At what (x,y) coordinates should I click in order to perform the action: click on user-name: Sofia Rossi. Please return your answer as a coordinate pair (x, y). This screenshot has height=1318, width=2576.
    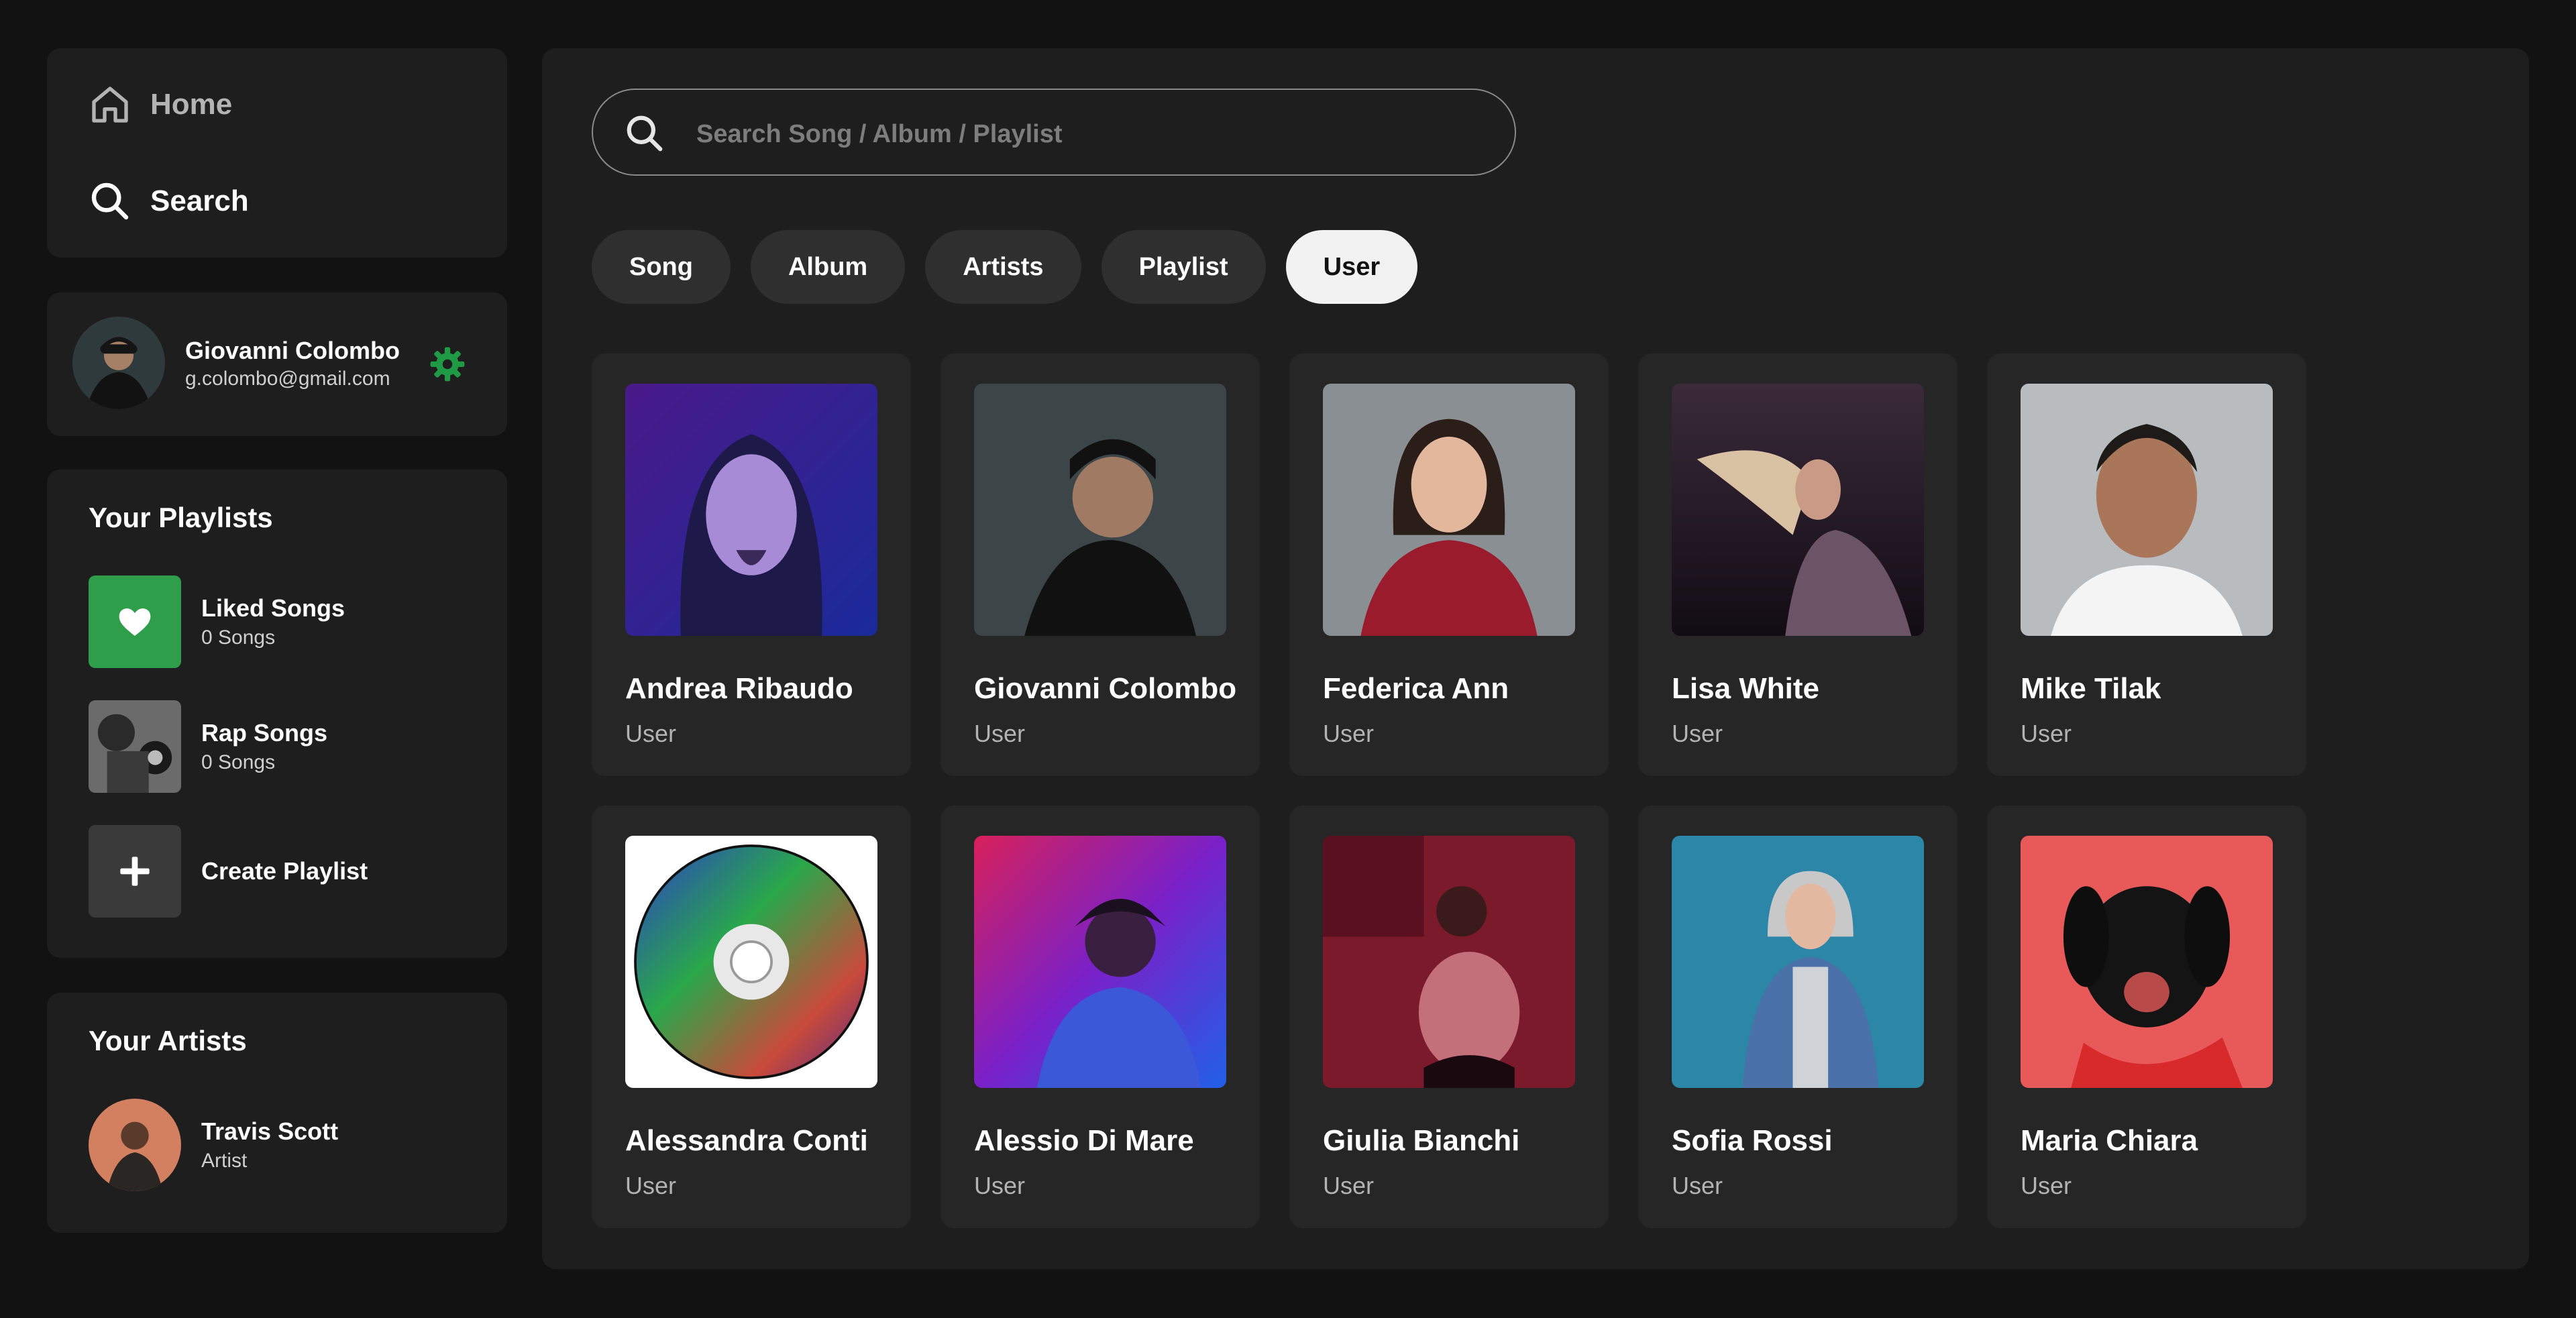
    Looking at the image, I should click on (1752, 1140).